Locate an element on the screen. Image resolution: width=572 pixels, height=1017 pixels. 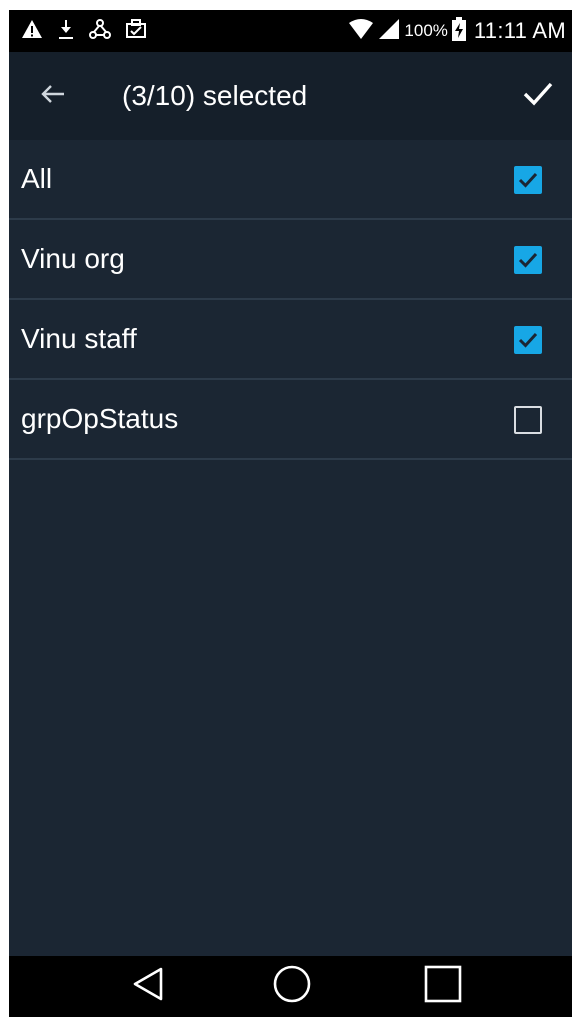
home-circle-icon is located at coordinates (292, 986).